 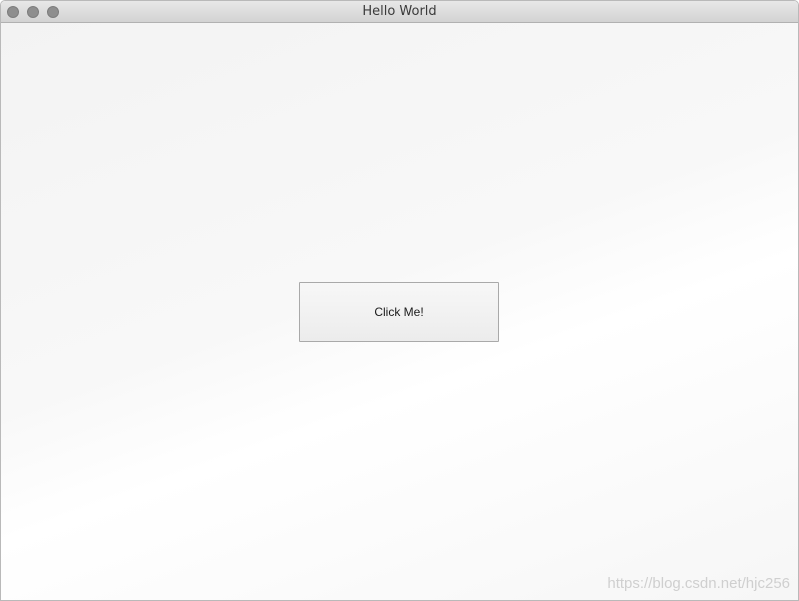 I want to click on window-title: Hello World, so click(x=399, y=11).